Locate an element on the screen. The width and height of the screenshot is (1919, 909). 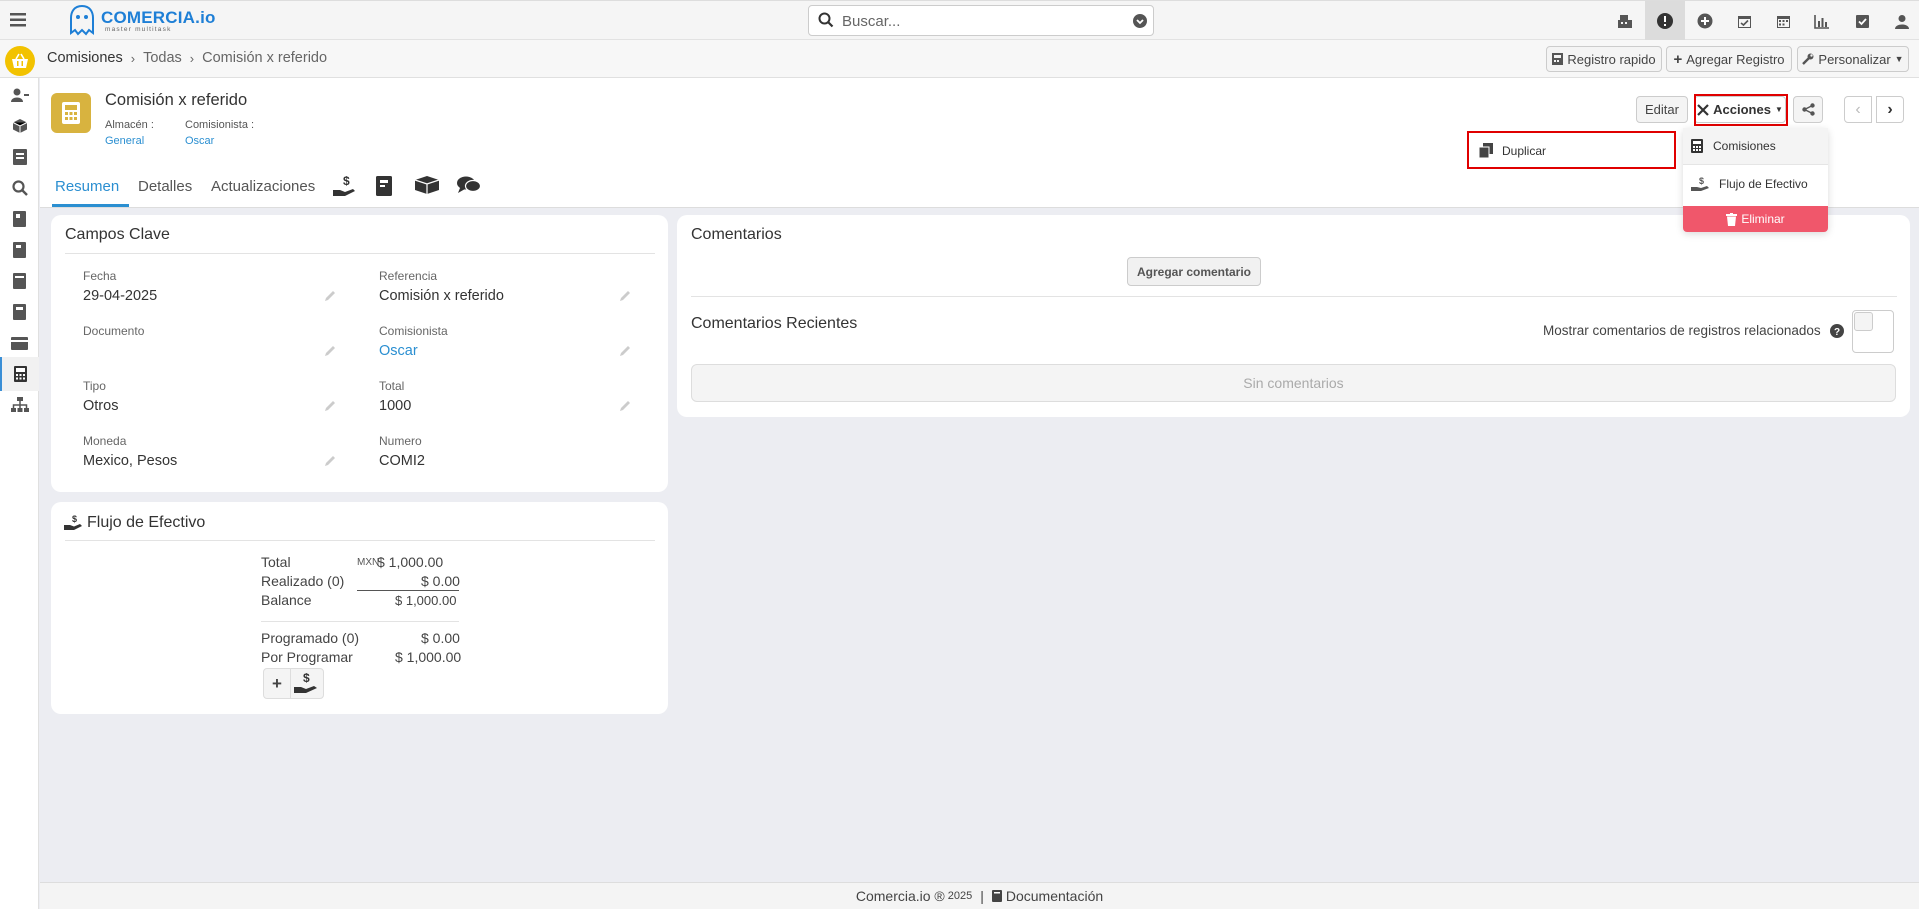
comments-tab-icon is located at coordinates (469, 185).